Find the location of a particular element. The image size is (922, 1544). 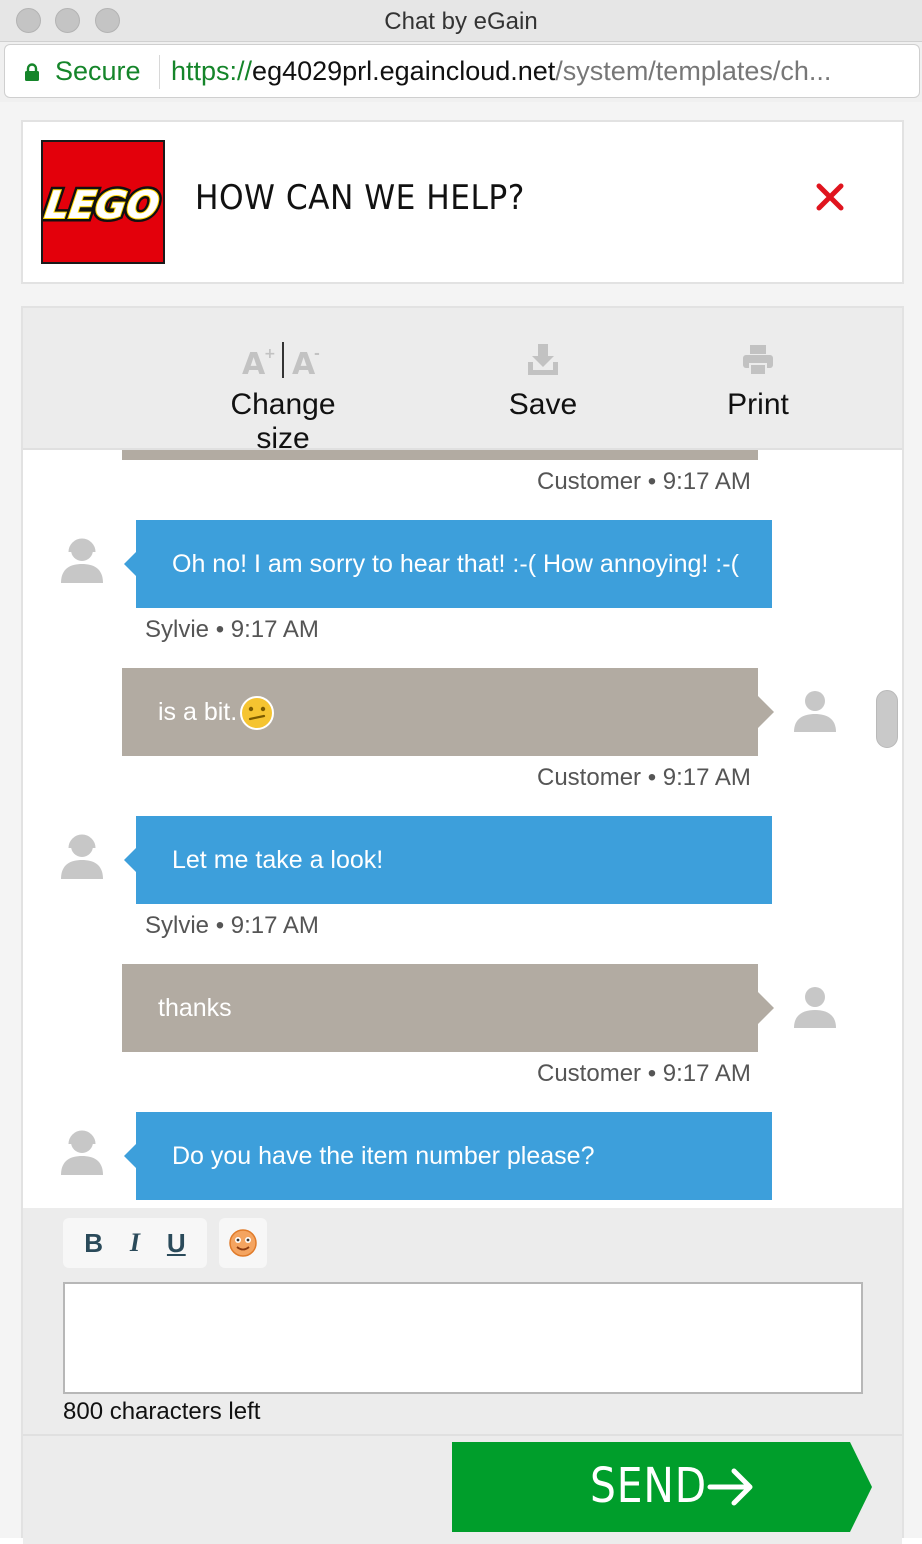

send-label: SEND is located at coordinates (649, 1486).